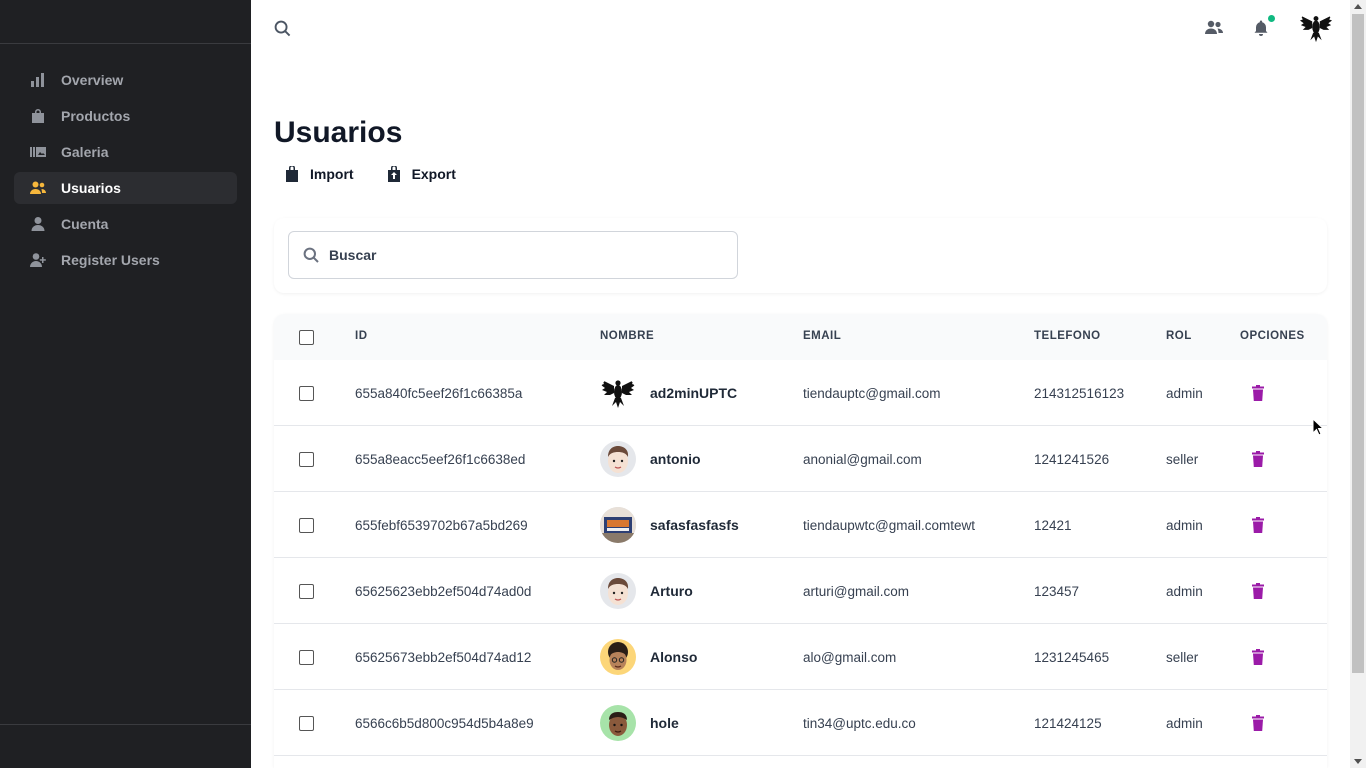  Describe the element at coordinates (1067, 336) in the screenshot. I see `column-header-telefono: TELEFONO` at that location.